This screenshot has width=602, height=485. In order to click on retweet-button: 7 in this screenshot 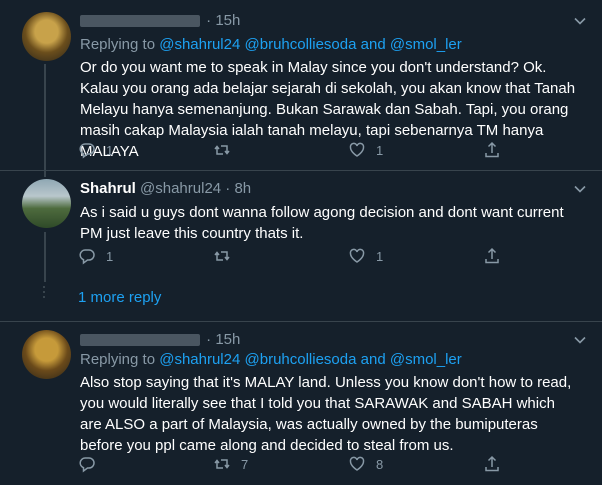, I will do `click(230, 464)`.